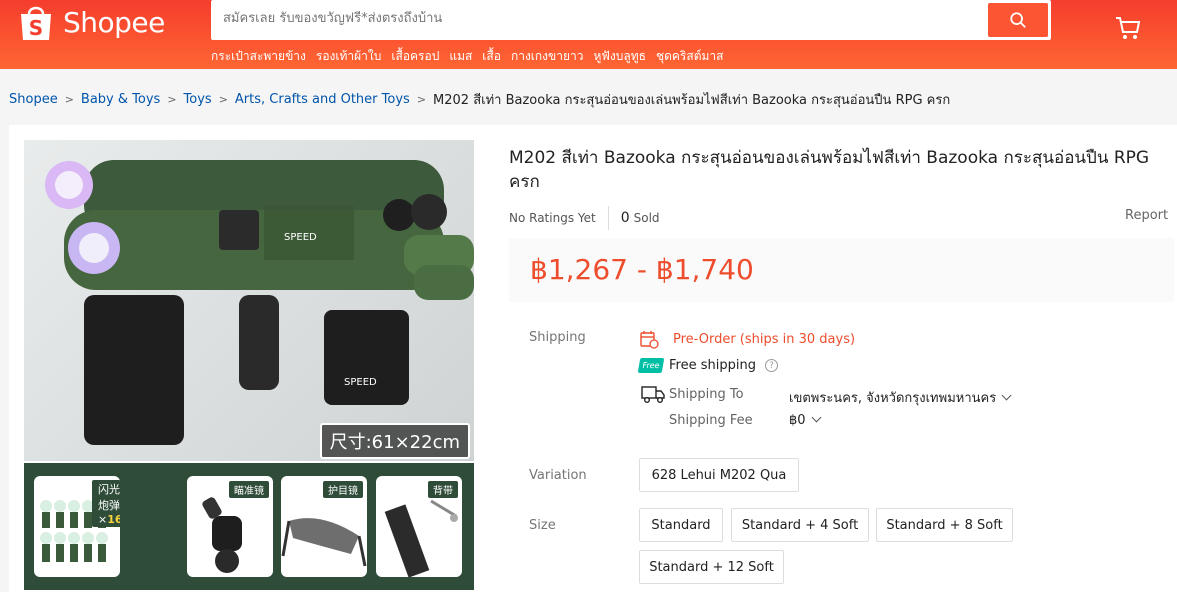 Image resolution: width=1177 pixels, height=592 pixels. I want to click on sold-label: Sold, so click(646, 218).